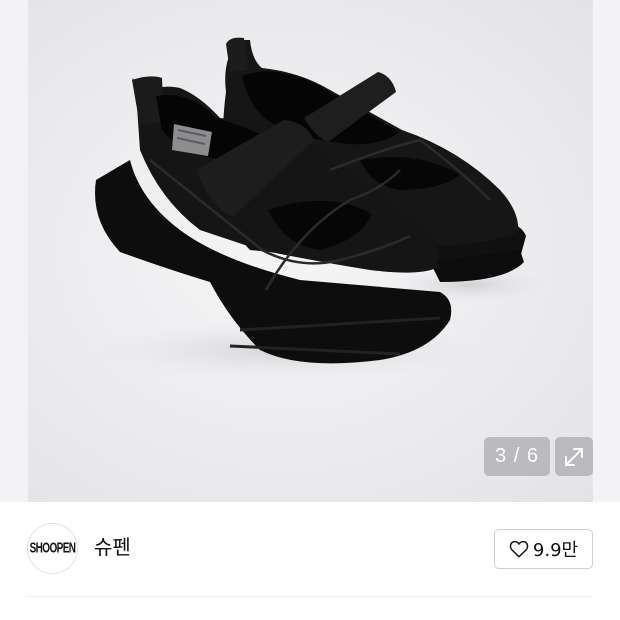 The height and width of the screenshot is (620, 620). I want to click on like-button: 9.9만, so click(543, 549).